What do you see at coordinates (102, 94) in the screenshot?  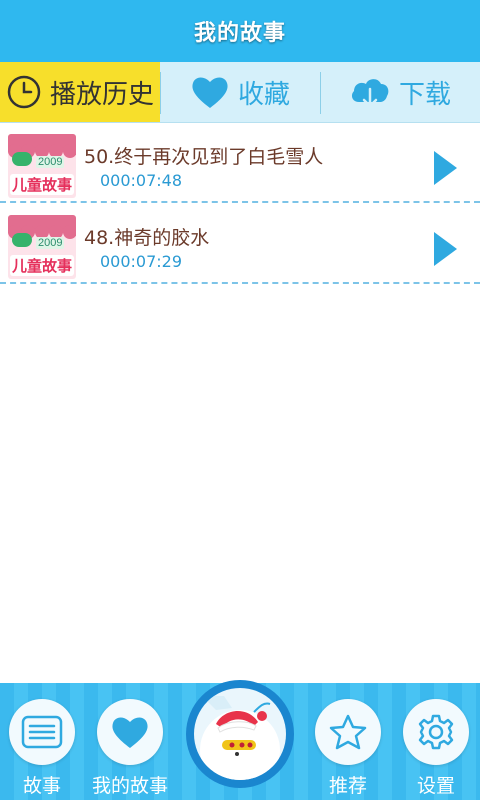 I see `tab-label: 播放历史` at bounding box center [102, 94].